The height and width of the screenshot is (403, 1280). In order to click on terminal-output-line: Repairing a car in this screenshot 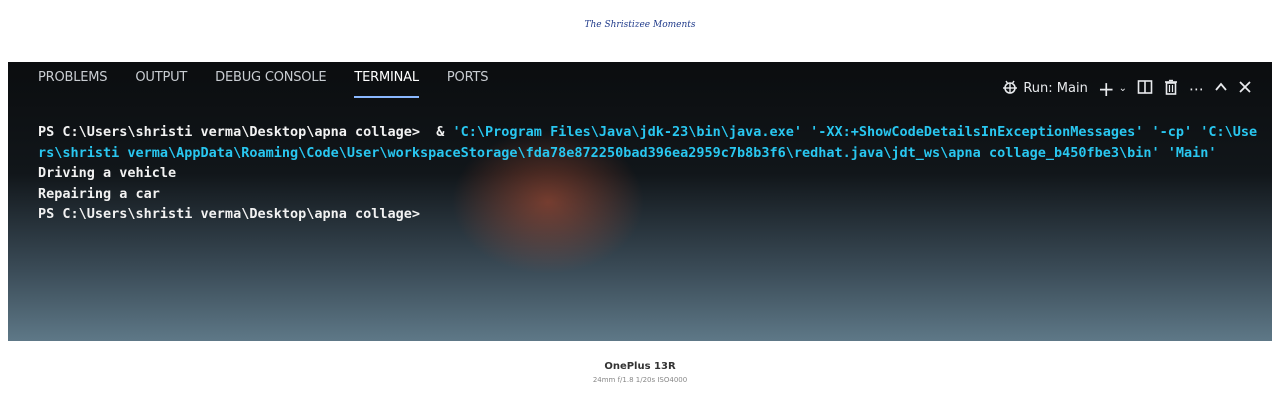, I will do `click(99, 193)`.